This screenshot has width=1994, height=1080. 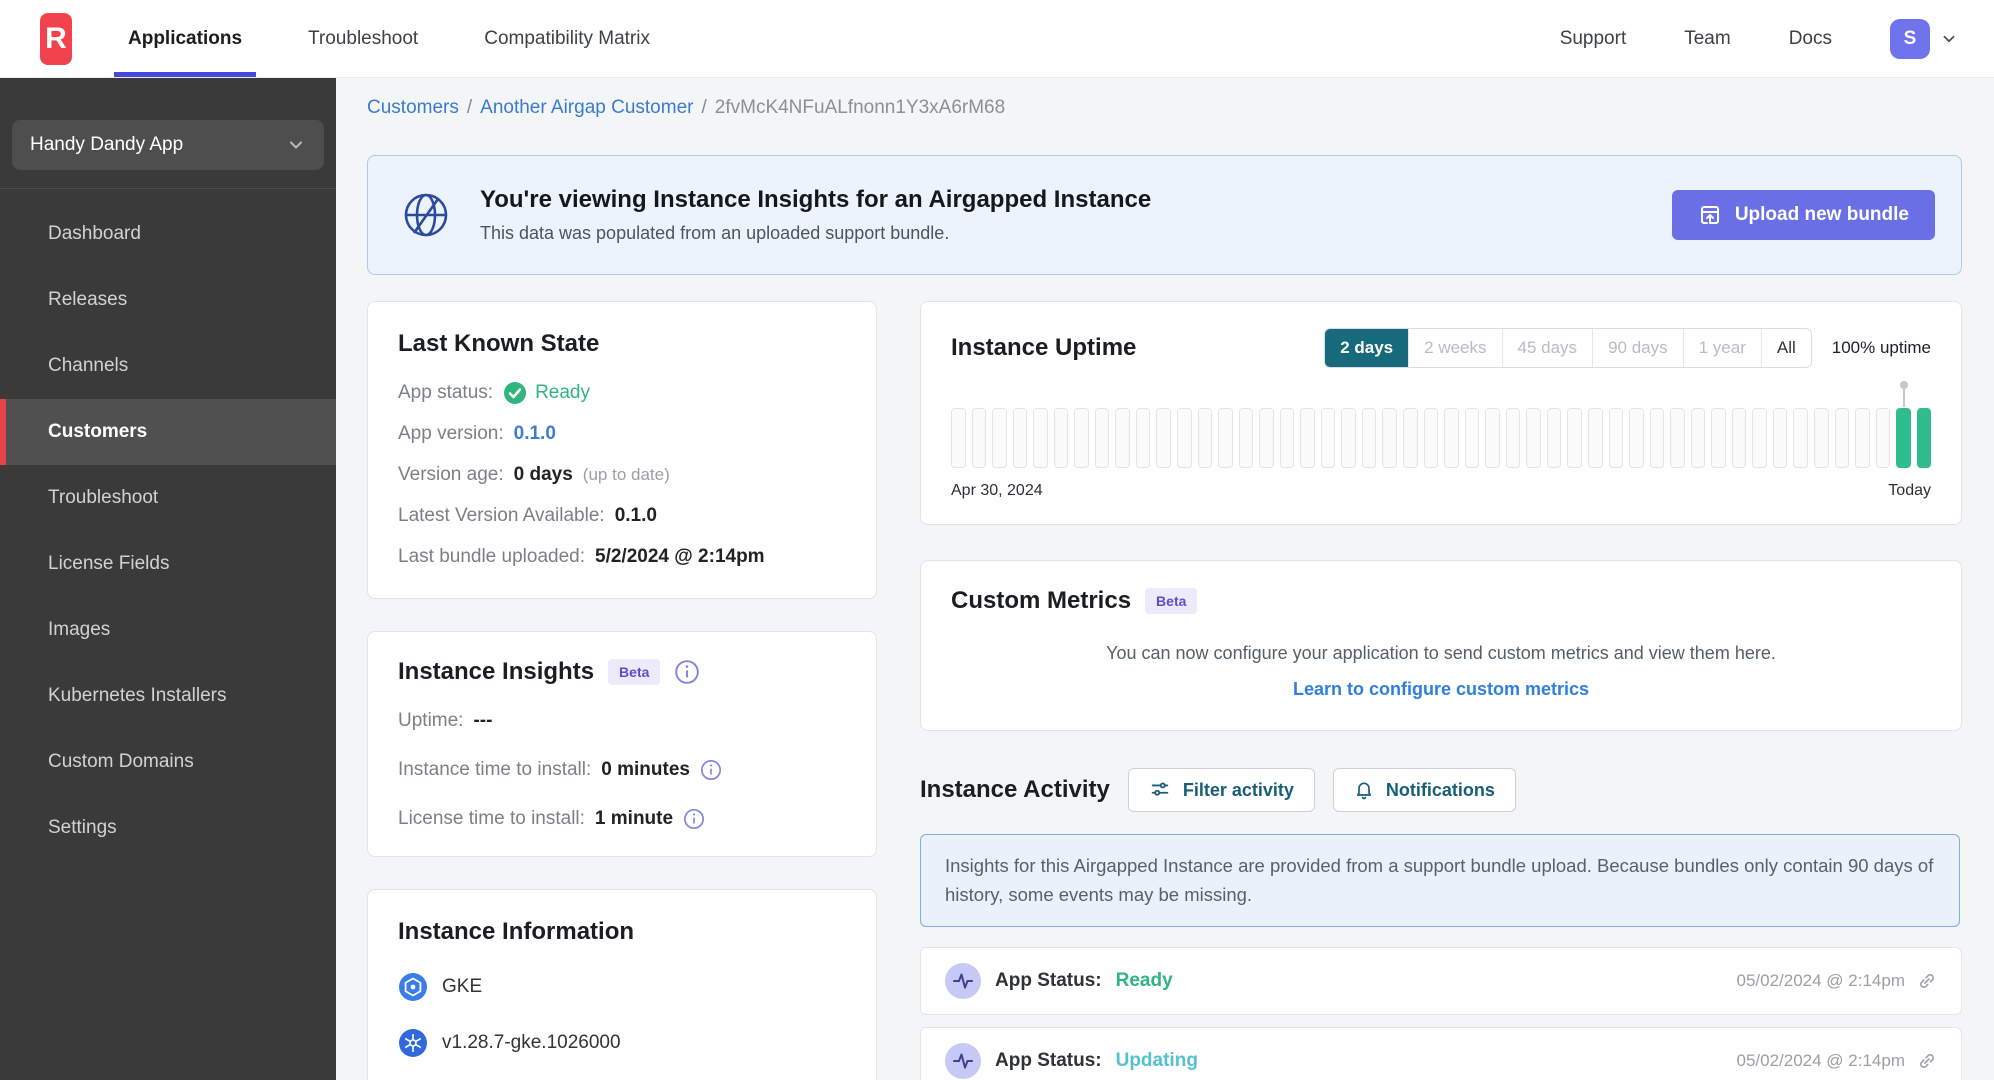 What do you see at coordinates (168, 366) in the screenshot?
I see `sidebar-item-channels: Channels` at bounding box center [168, 366].